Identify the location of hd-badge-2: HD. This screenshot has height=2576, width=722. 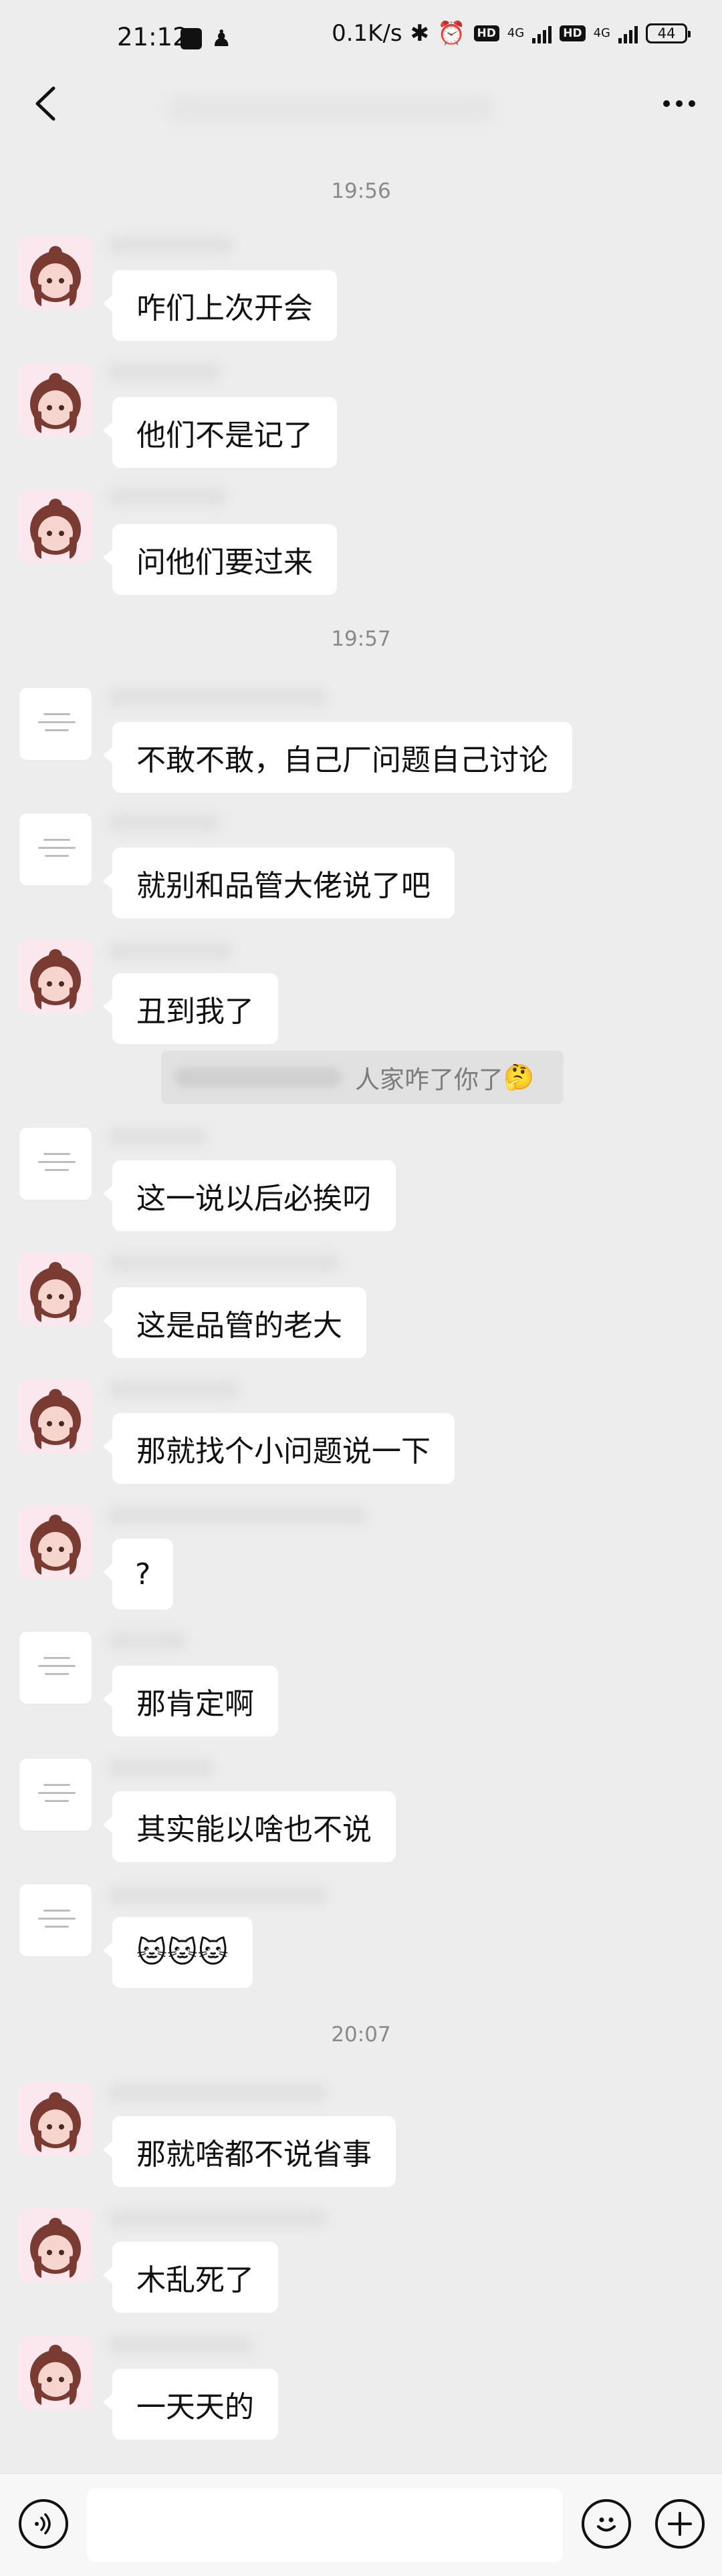
(573, 33).